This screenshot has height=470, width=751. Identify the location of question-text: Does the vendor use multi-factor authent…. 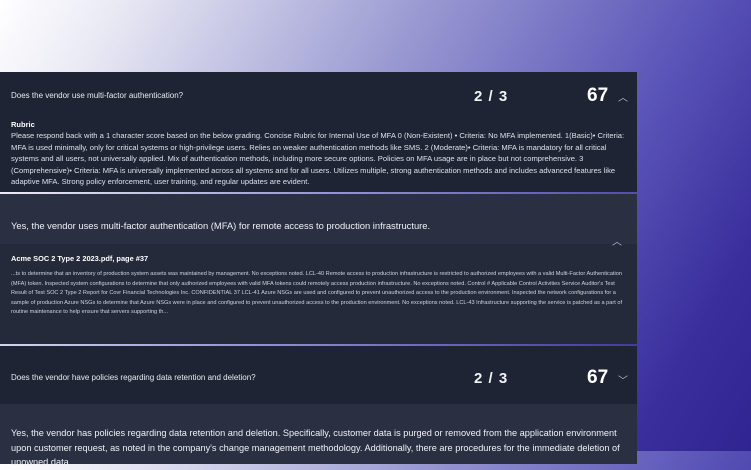
(97, 95).